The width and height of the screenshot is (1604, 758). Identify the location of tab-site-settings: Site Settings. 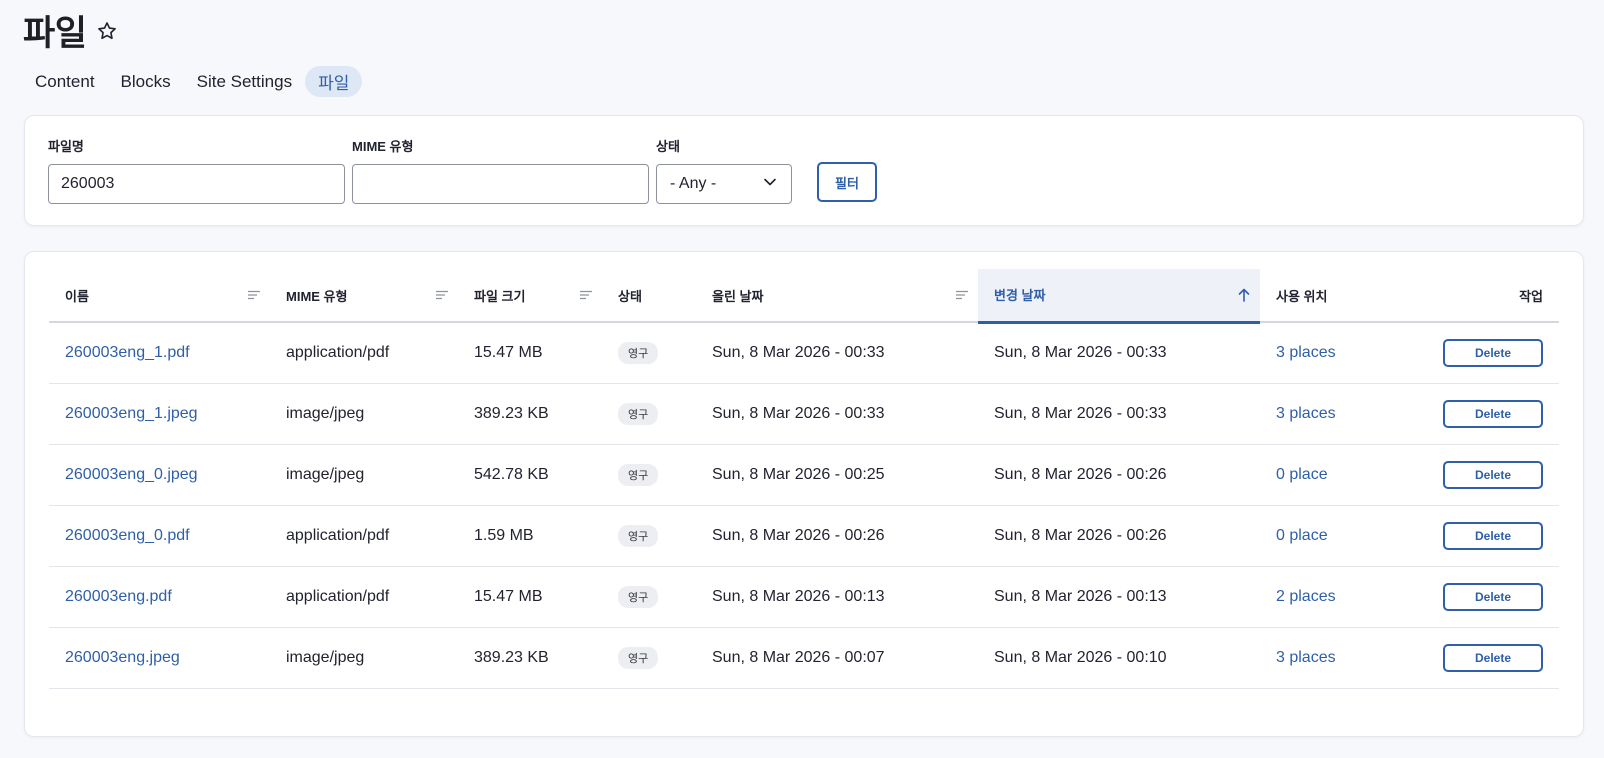
(244, 81).